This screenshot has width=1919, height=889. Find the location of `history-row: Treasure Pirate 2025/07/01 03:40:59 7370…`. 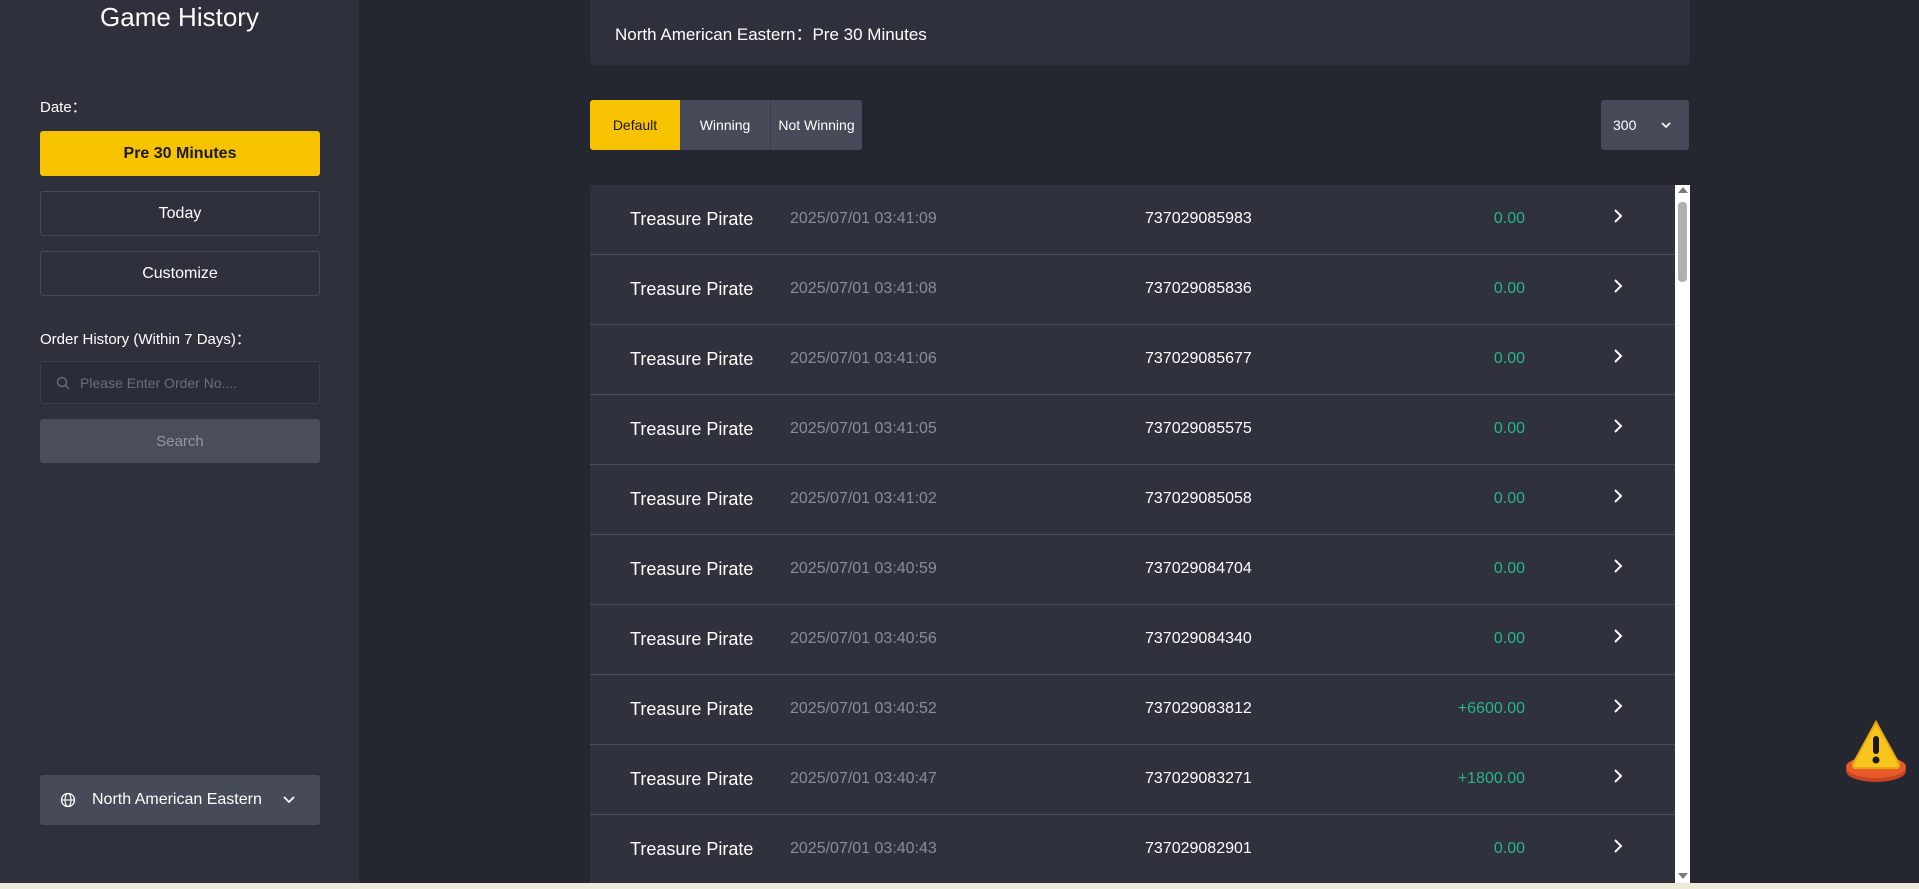

history-row: Treasure Pirate 2025/07/01 03:40:59 7370… is located at coordinates (1132, 570).